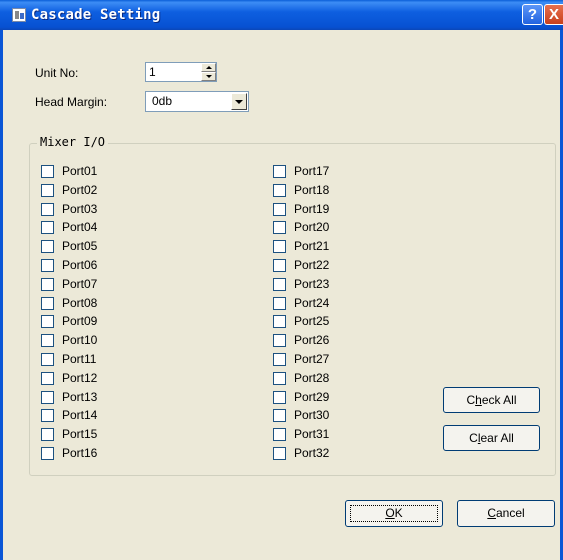 The width and height of the screenshot is (563, 560). Describe the element at coordinates (80, 396) in the screenshot. I see `port-label: Port13` at that location.